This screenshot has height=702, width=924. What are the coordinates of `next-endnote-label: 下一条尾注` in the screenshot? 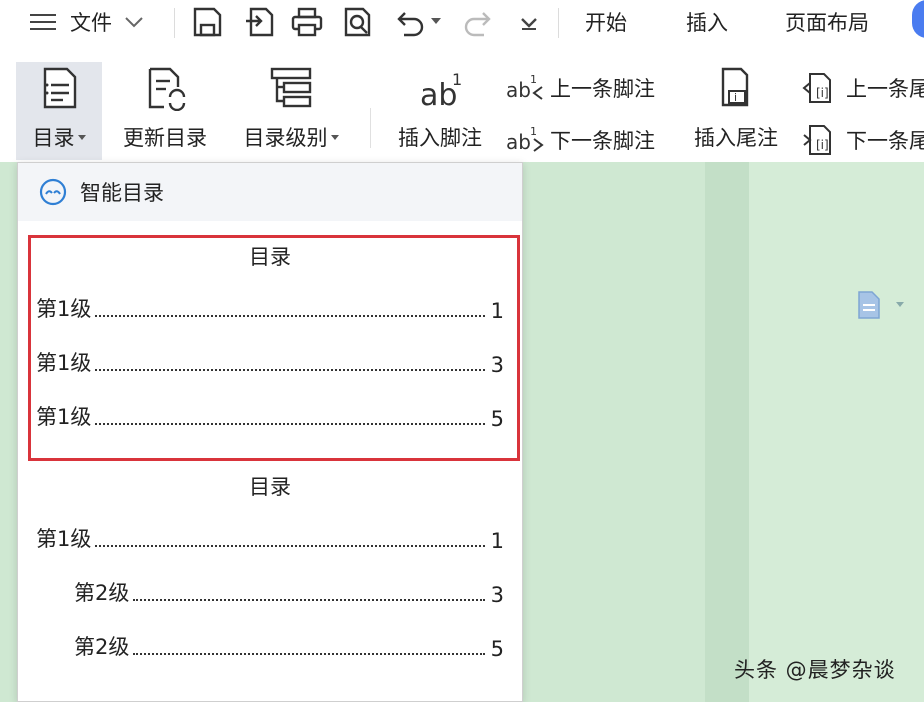 It's located at (885, 141).